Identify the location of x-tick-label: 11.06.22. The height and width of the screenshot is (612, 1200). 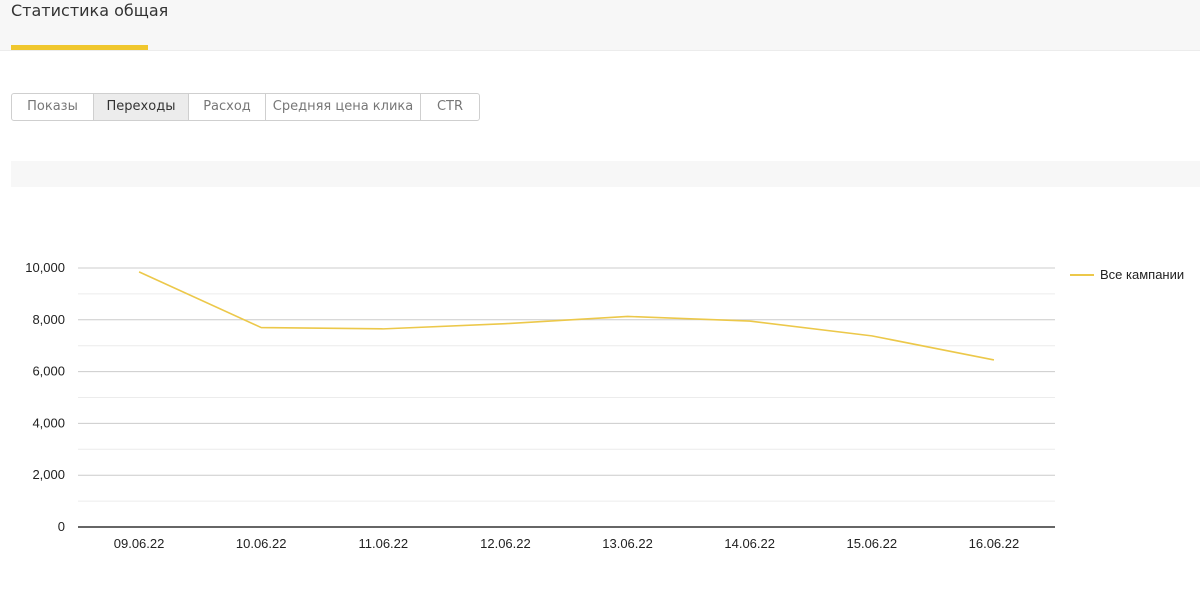
(383, 543).